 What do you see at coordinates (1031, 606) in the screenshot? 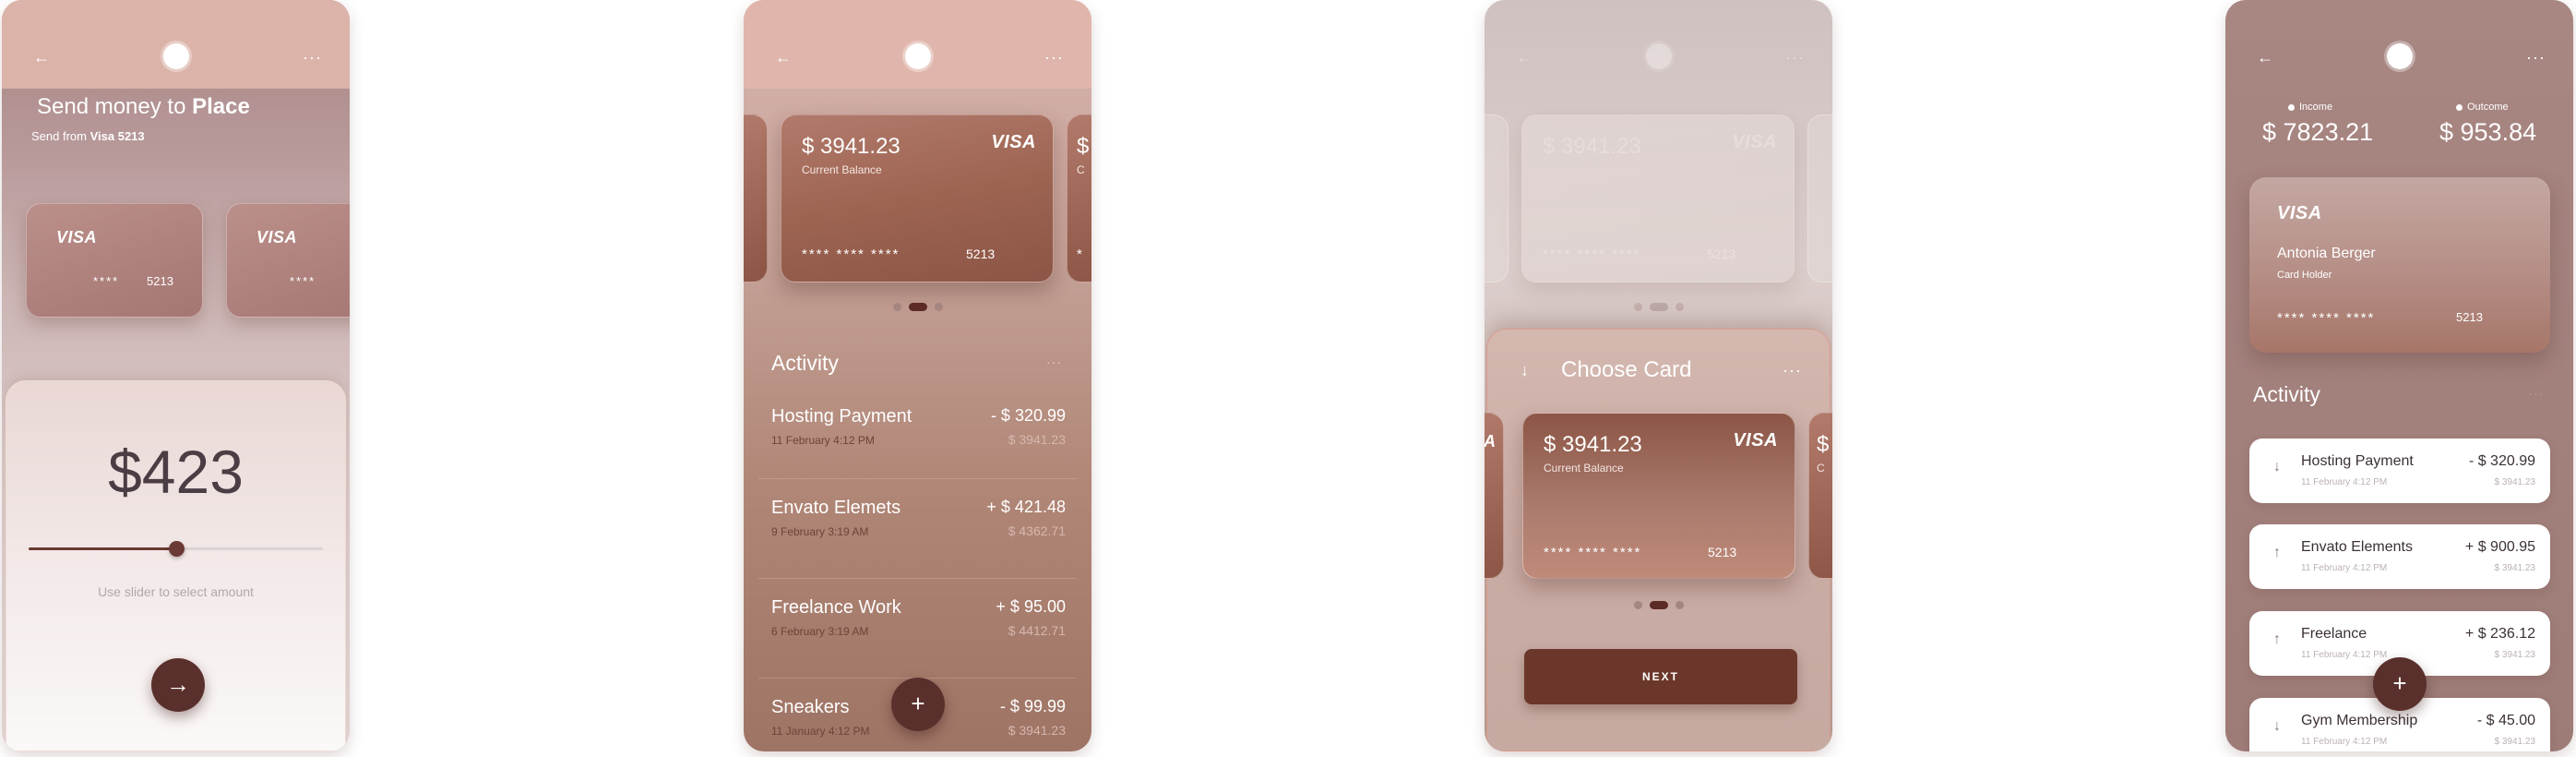
I see `transaction-amount: + $ 95.00` at bounding box center [1031, 606].